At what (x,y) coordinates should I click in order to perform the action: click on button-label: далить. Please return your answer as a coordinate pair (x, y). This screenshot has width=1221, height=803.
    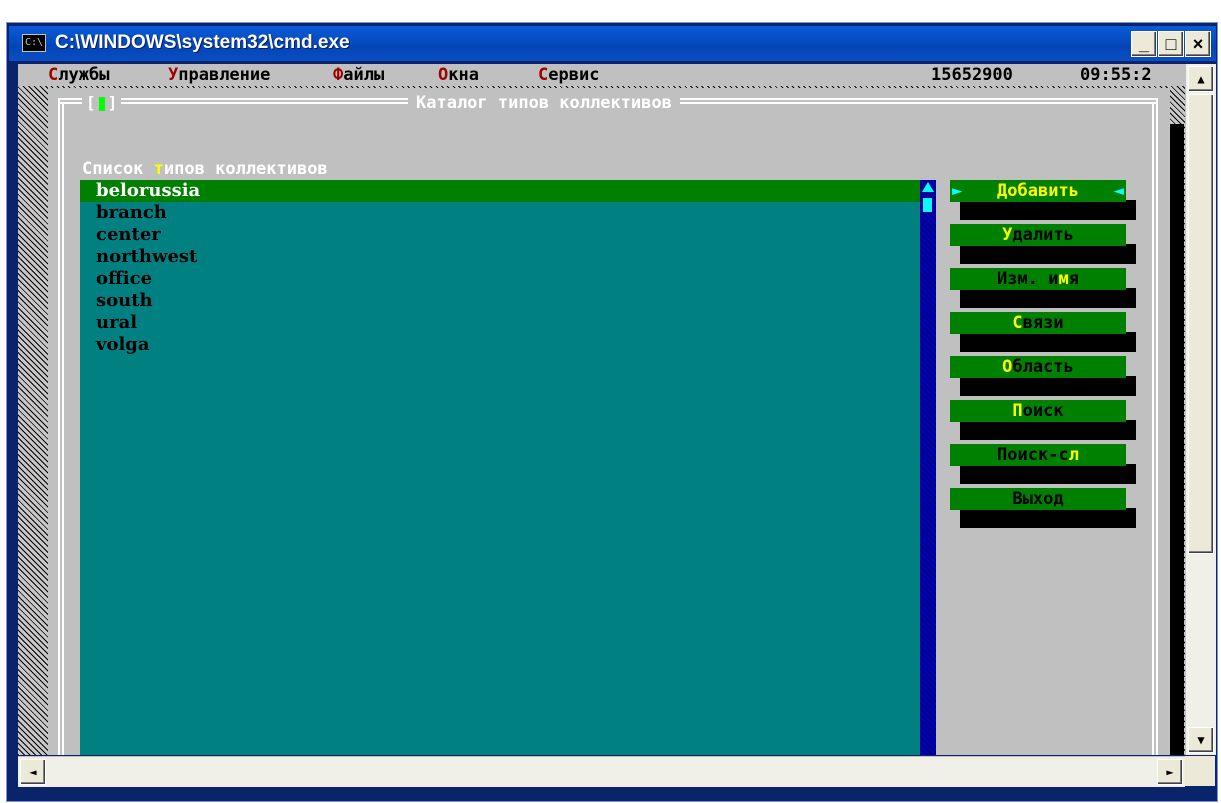
    Looking at the image, I should click on (1043, 235).